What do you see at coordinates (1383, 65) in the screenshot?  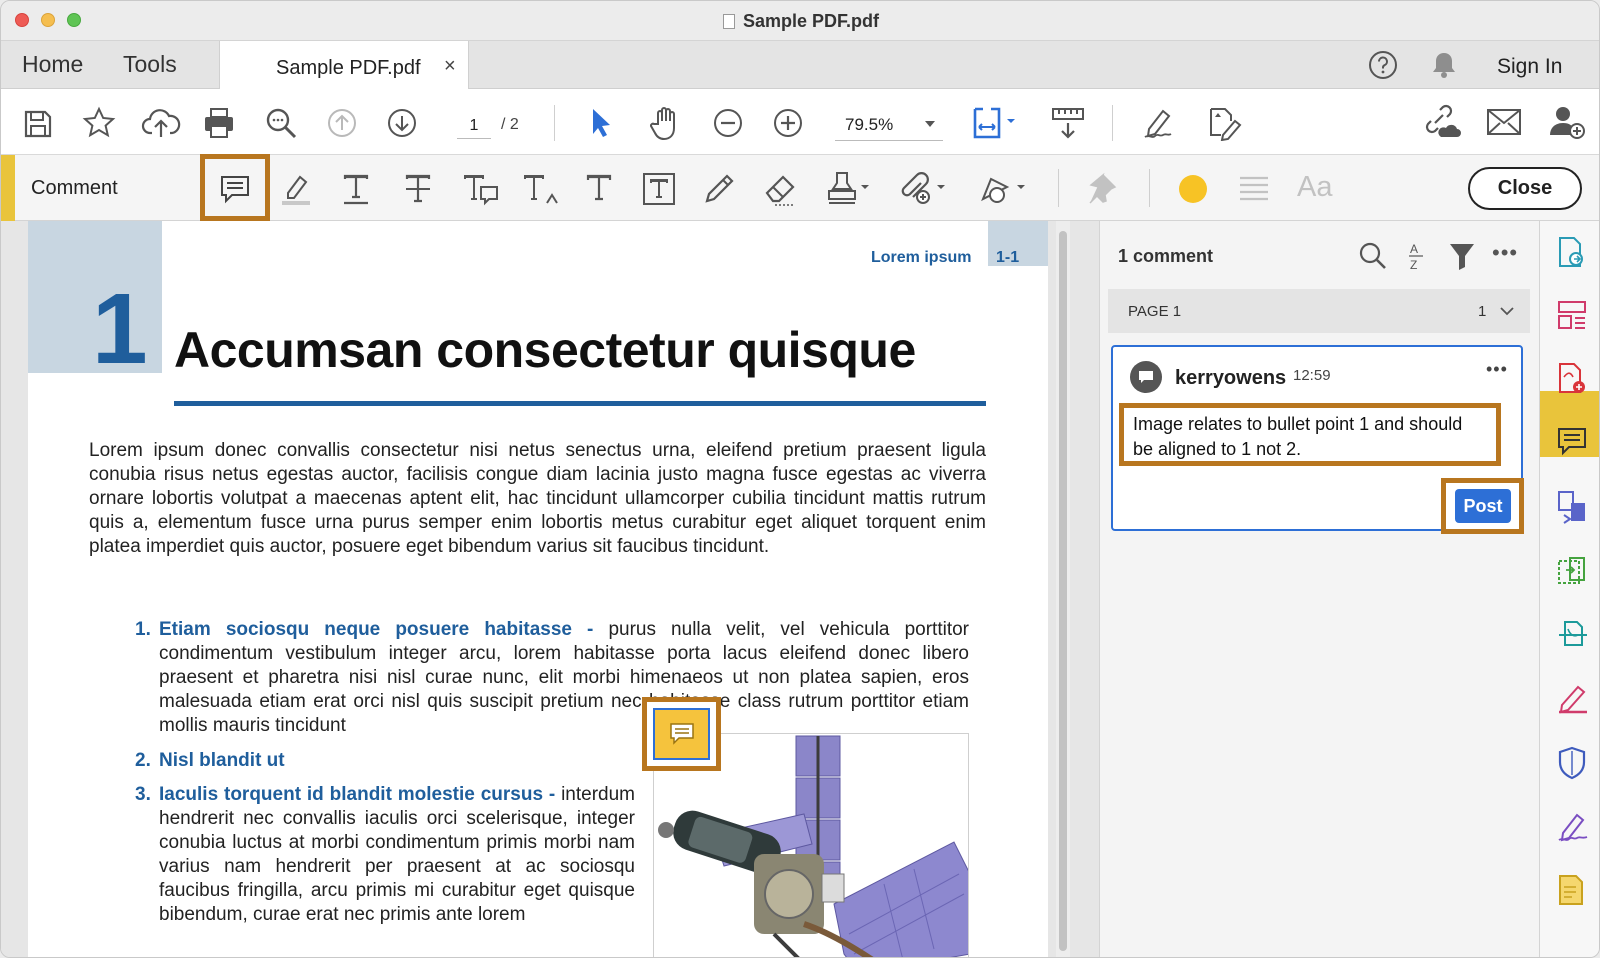 I see `help-icon` at bounding box center [1383, 65].